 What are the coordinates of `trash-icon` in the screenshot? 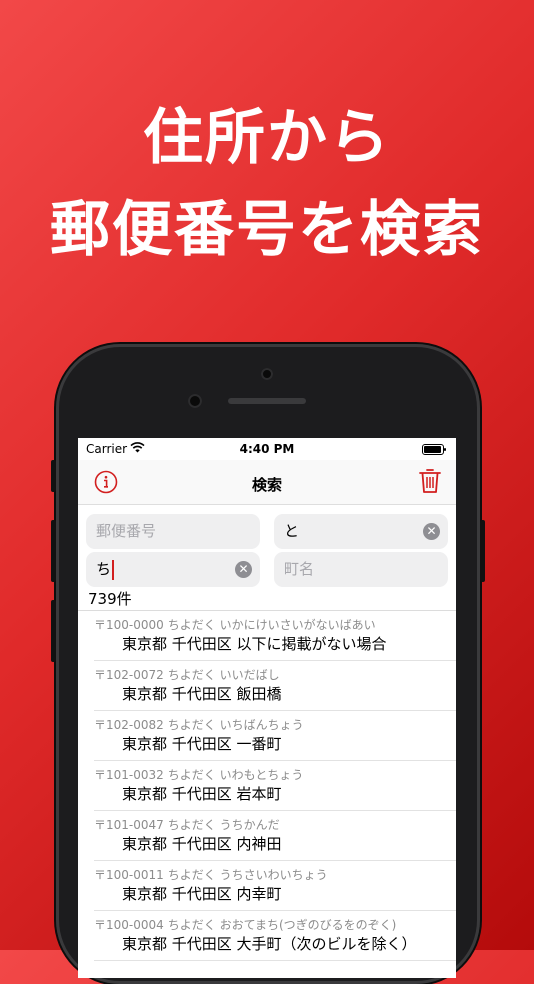 It's located at (430, 481).